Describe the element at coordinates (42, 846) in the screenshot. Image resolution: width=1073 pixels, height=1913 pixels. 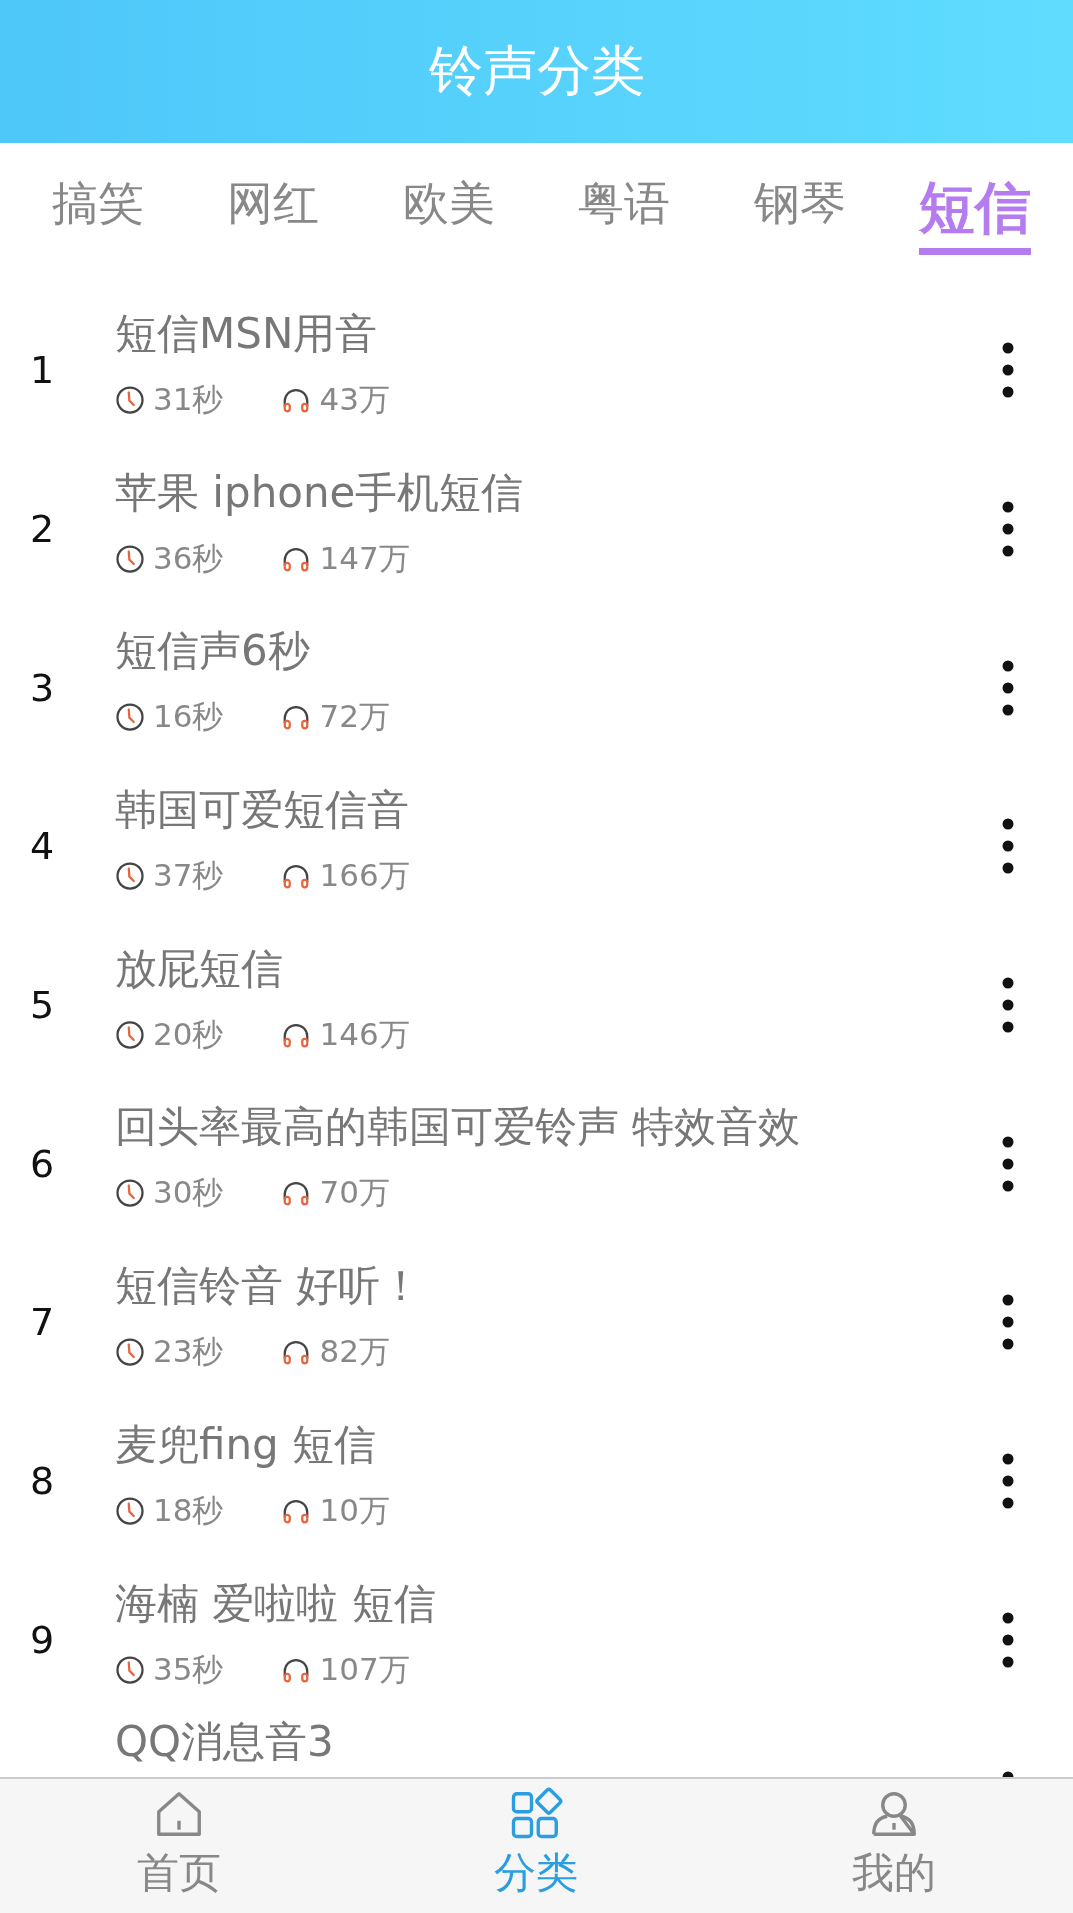
I see `rank-number: 4` at that location.